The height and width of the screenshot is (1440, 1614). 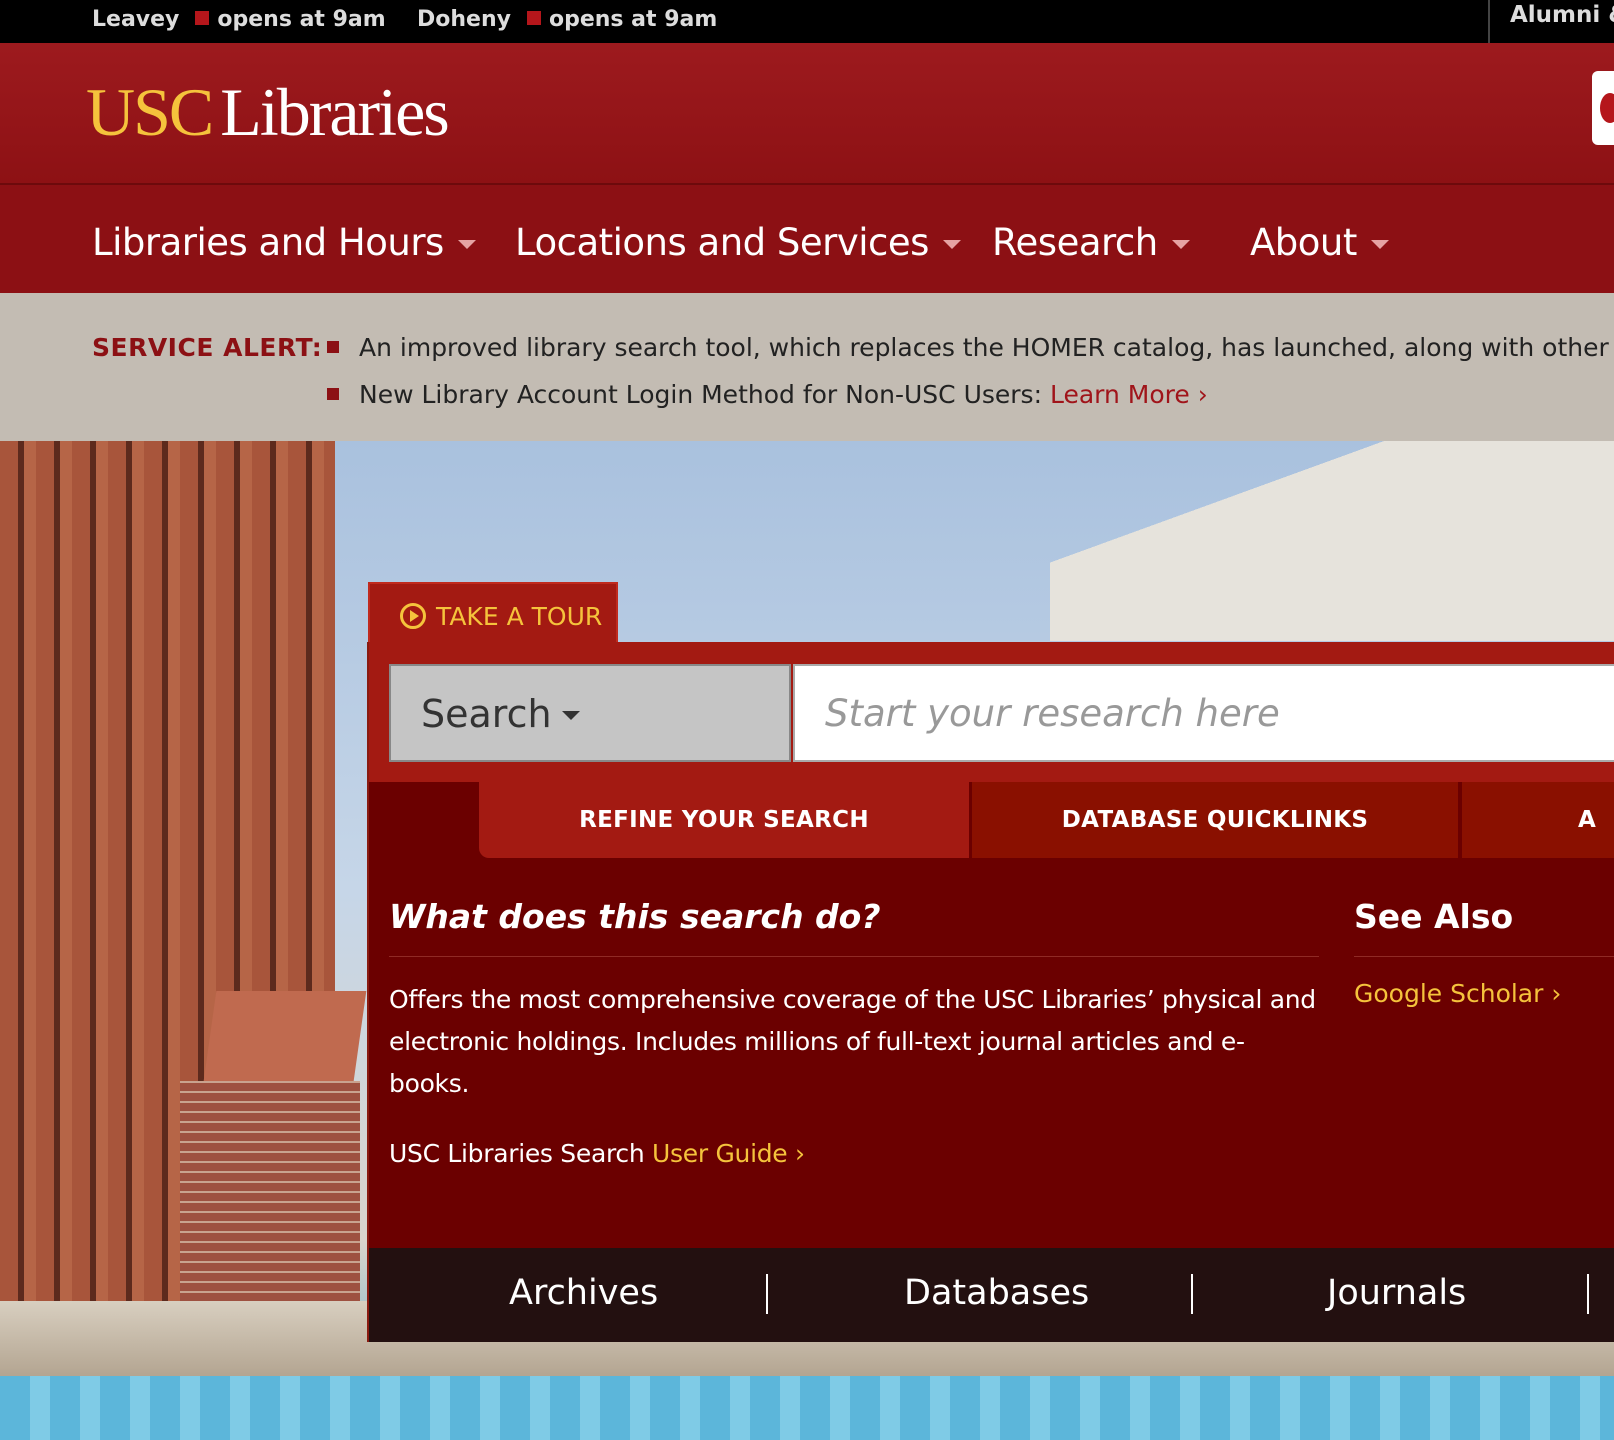 I want to click on see-also-heading: See Also, so click(x=1484, y=927).